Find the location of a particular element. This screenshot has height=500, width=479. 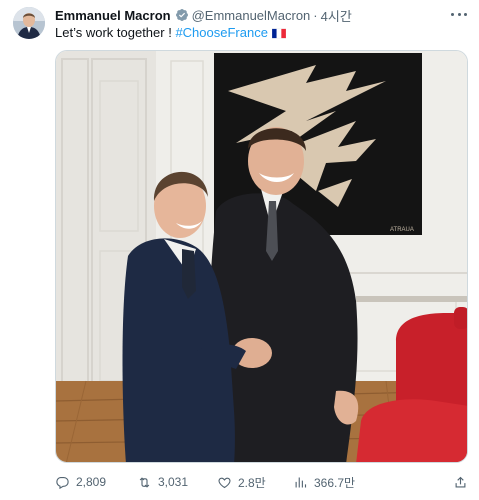

tweet-text: Let’s work together ! #ChooseFrance is located at coordinates (170, 32).